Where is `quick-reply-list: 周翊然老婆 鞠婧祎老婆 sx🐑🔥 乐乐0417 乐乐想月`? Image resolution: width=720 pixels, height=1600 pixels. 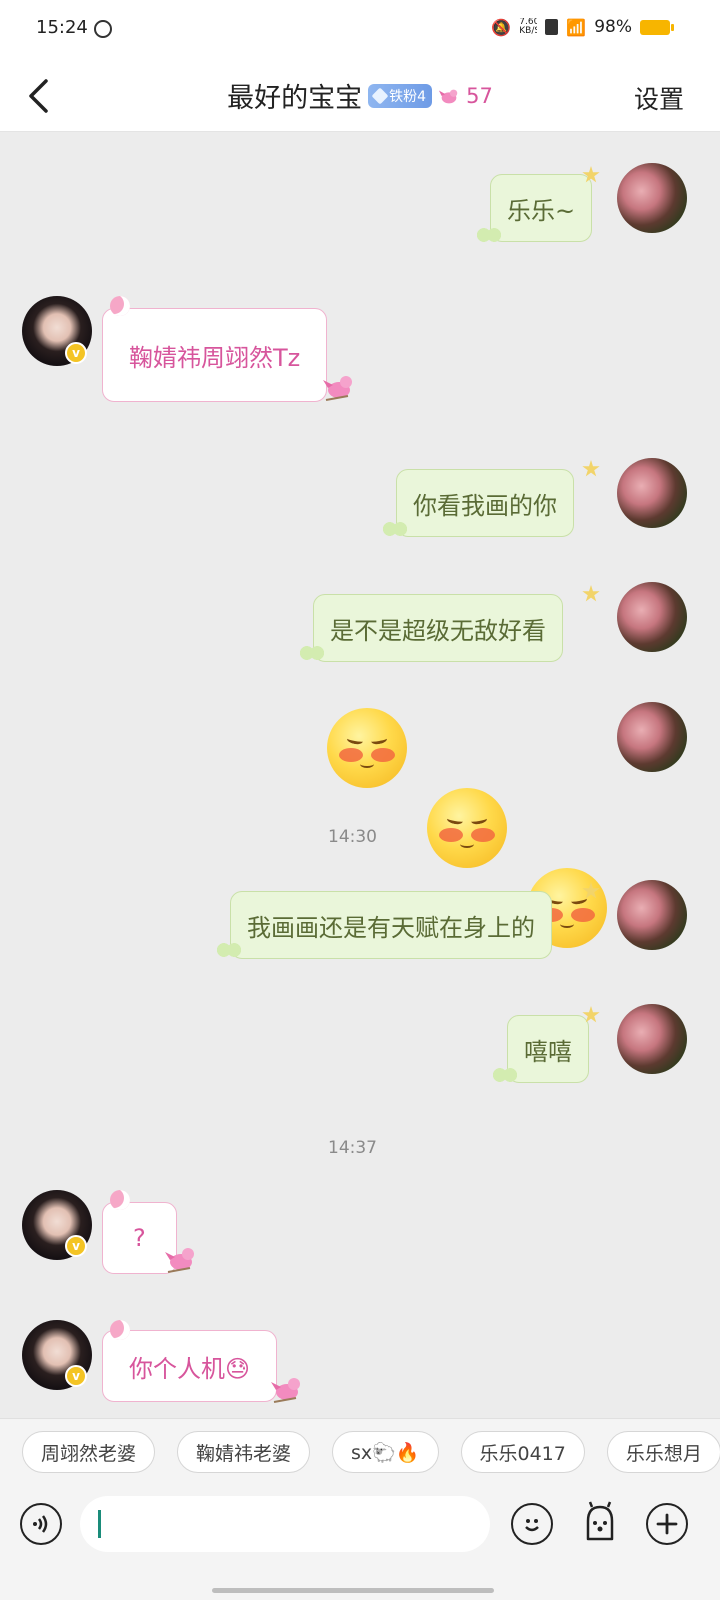
quick-reply-list: 周翊然老婆 鞠婧祎老婆 sx🐑🔥 乐乐0417 乐乐想月 is located at coordinates (371, 1452).